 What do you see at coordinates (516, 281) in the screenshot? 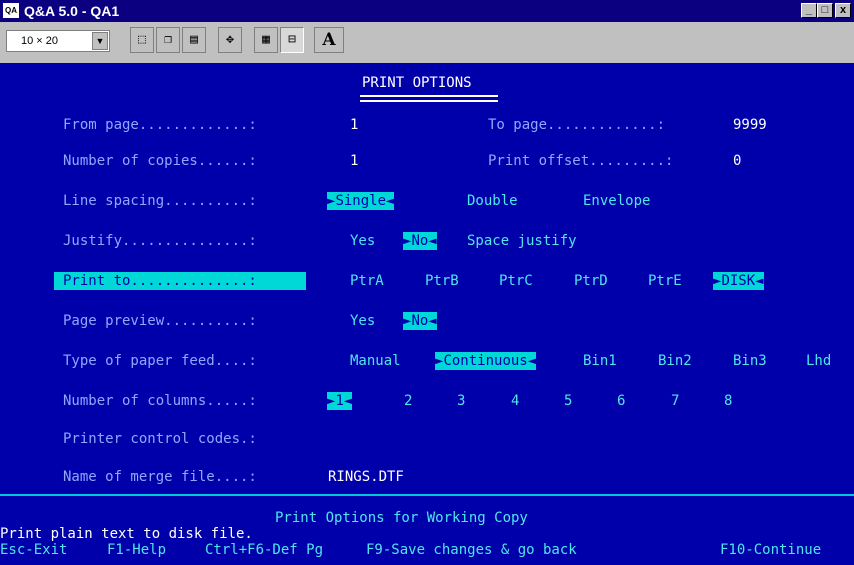
I see `option-ptrc: PtrC` at bounding box center [516, 281].